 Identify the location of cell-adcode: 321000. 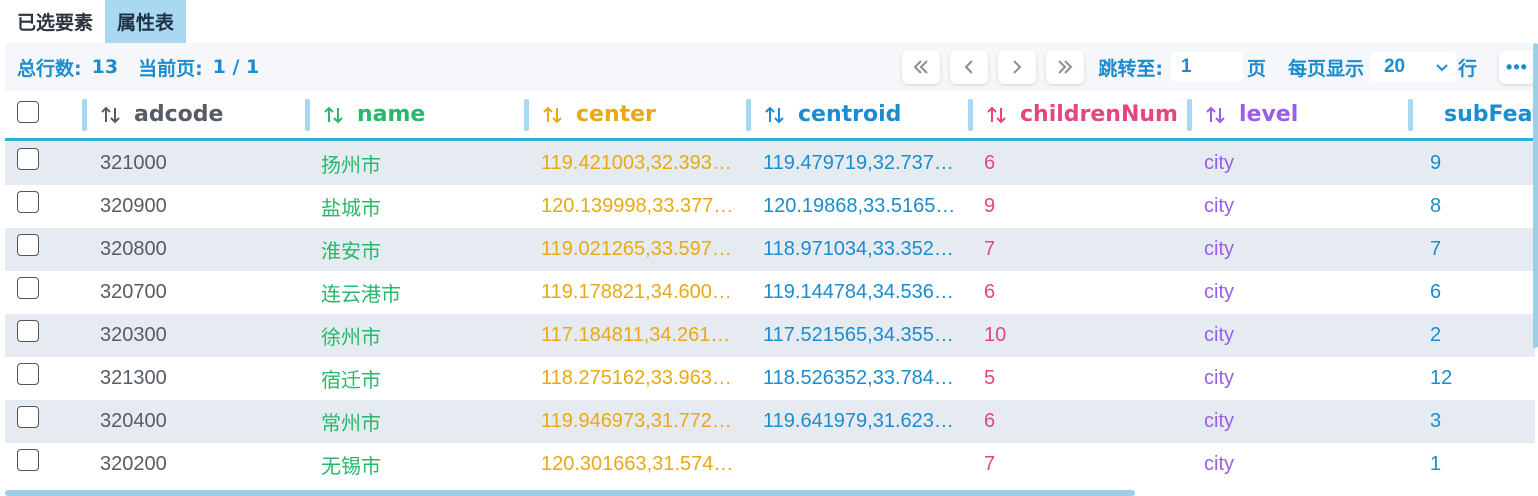
(133, 163).